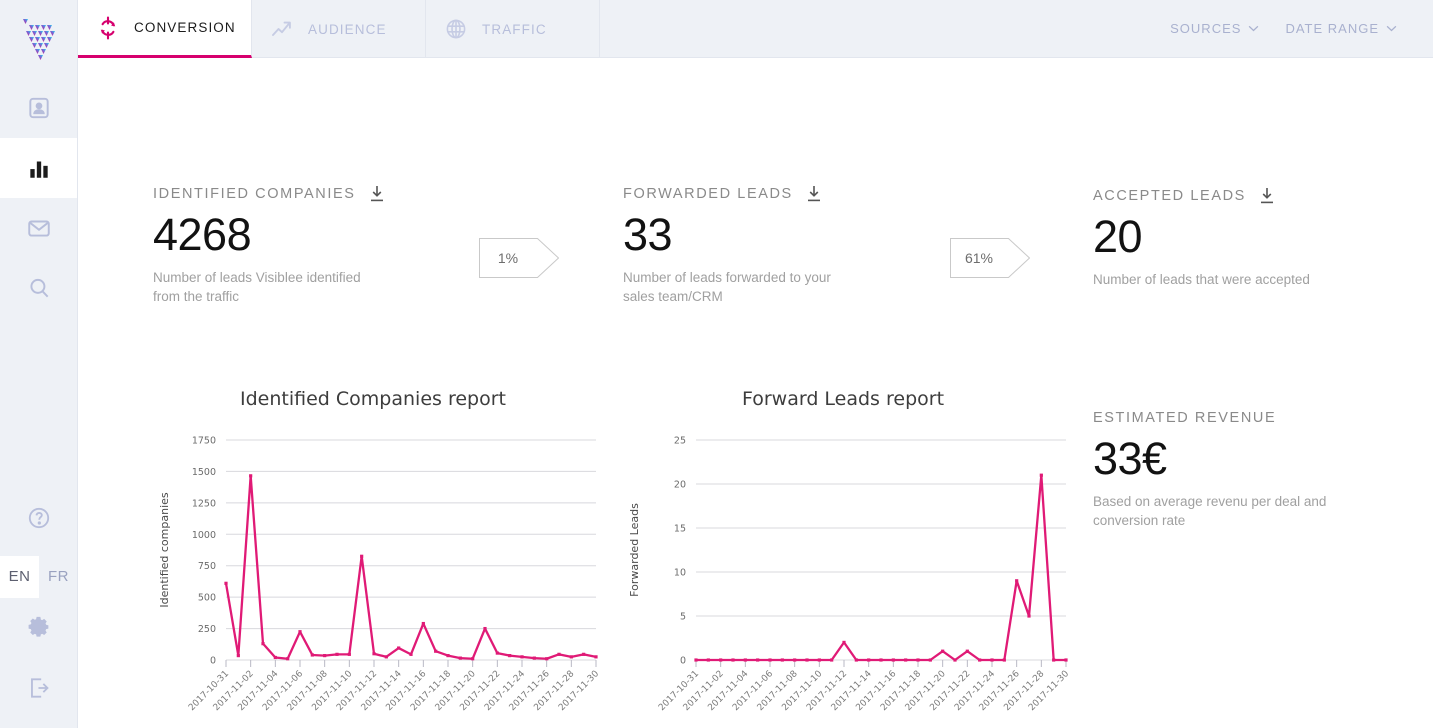 This screenshot has width=1433, height=728. I want to click on visiblee-logo, so click(38, 39).